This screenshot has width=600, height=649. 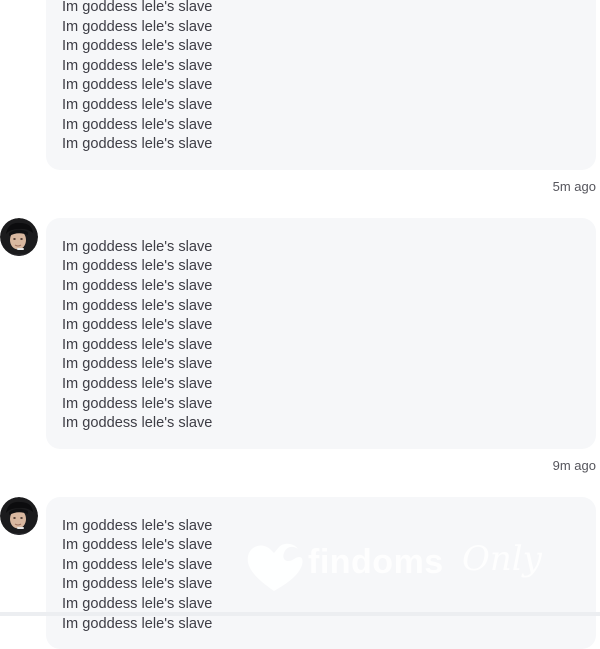 I want to click on message-timestamp: 9m ago, so click(x=574, y=465).